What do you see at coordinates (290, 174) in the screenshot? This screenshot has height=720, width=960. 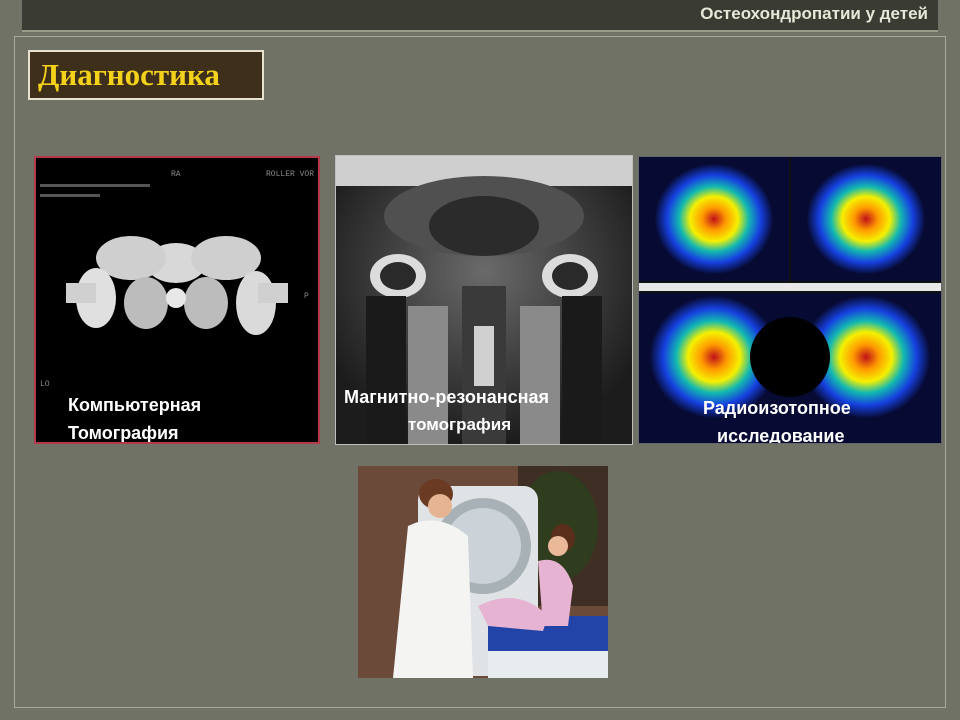 I see `ct-overlay-top-right: ROLLER VOR` at bounding box center [290, 174].